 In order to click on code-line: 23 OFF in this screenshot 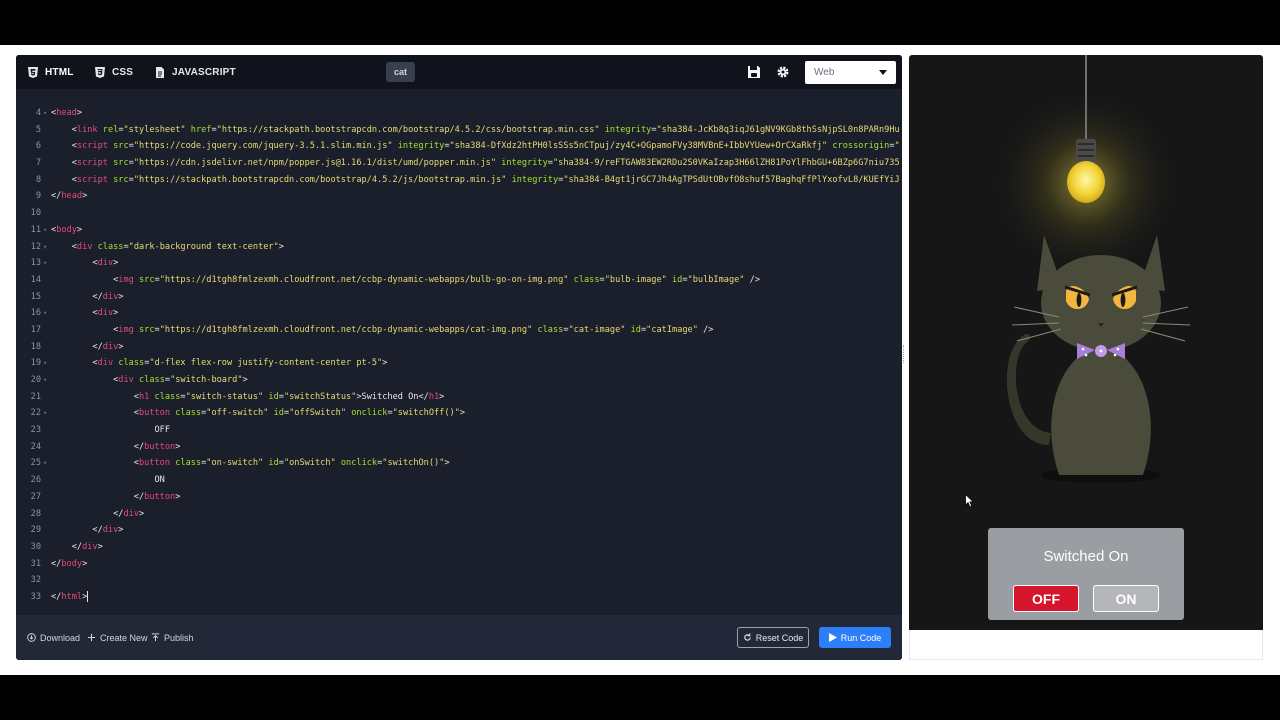, I will do `click(459, 430)`.